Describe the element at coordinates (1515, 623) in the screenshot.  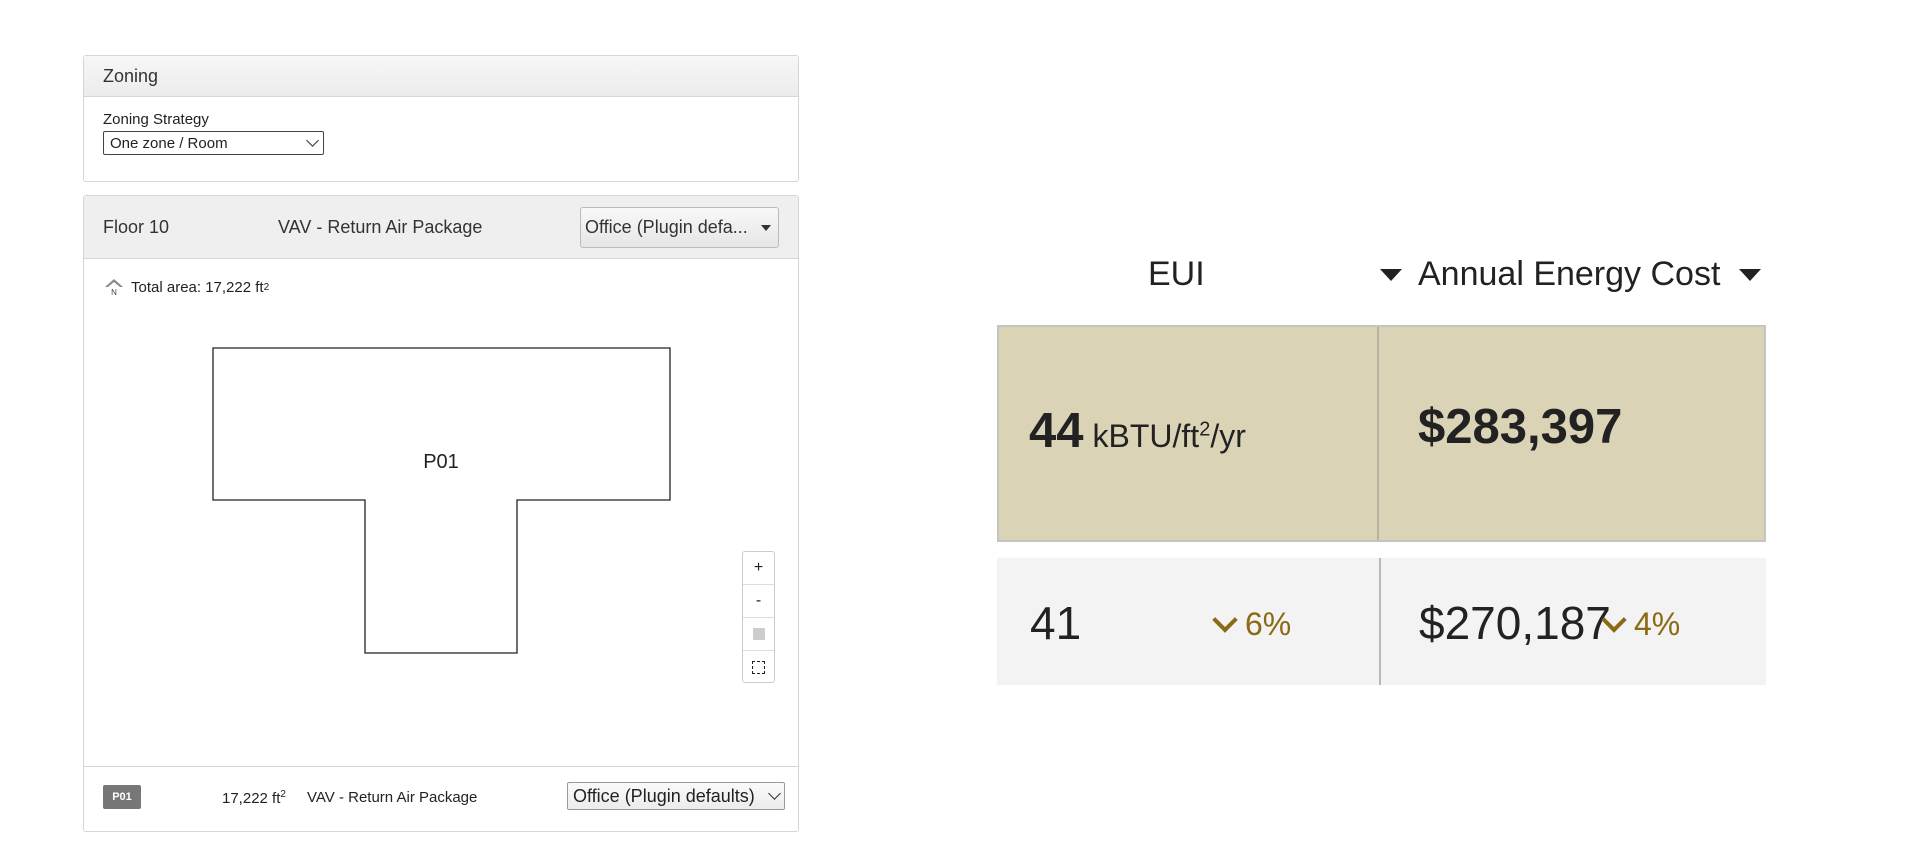
I see `baseline-cost-value: $270,187` at that location.